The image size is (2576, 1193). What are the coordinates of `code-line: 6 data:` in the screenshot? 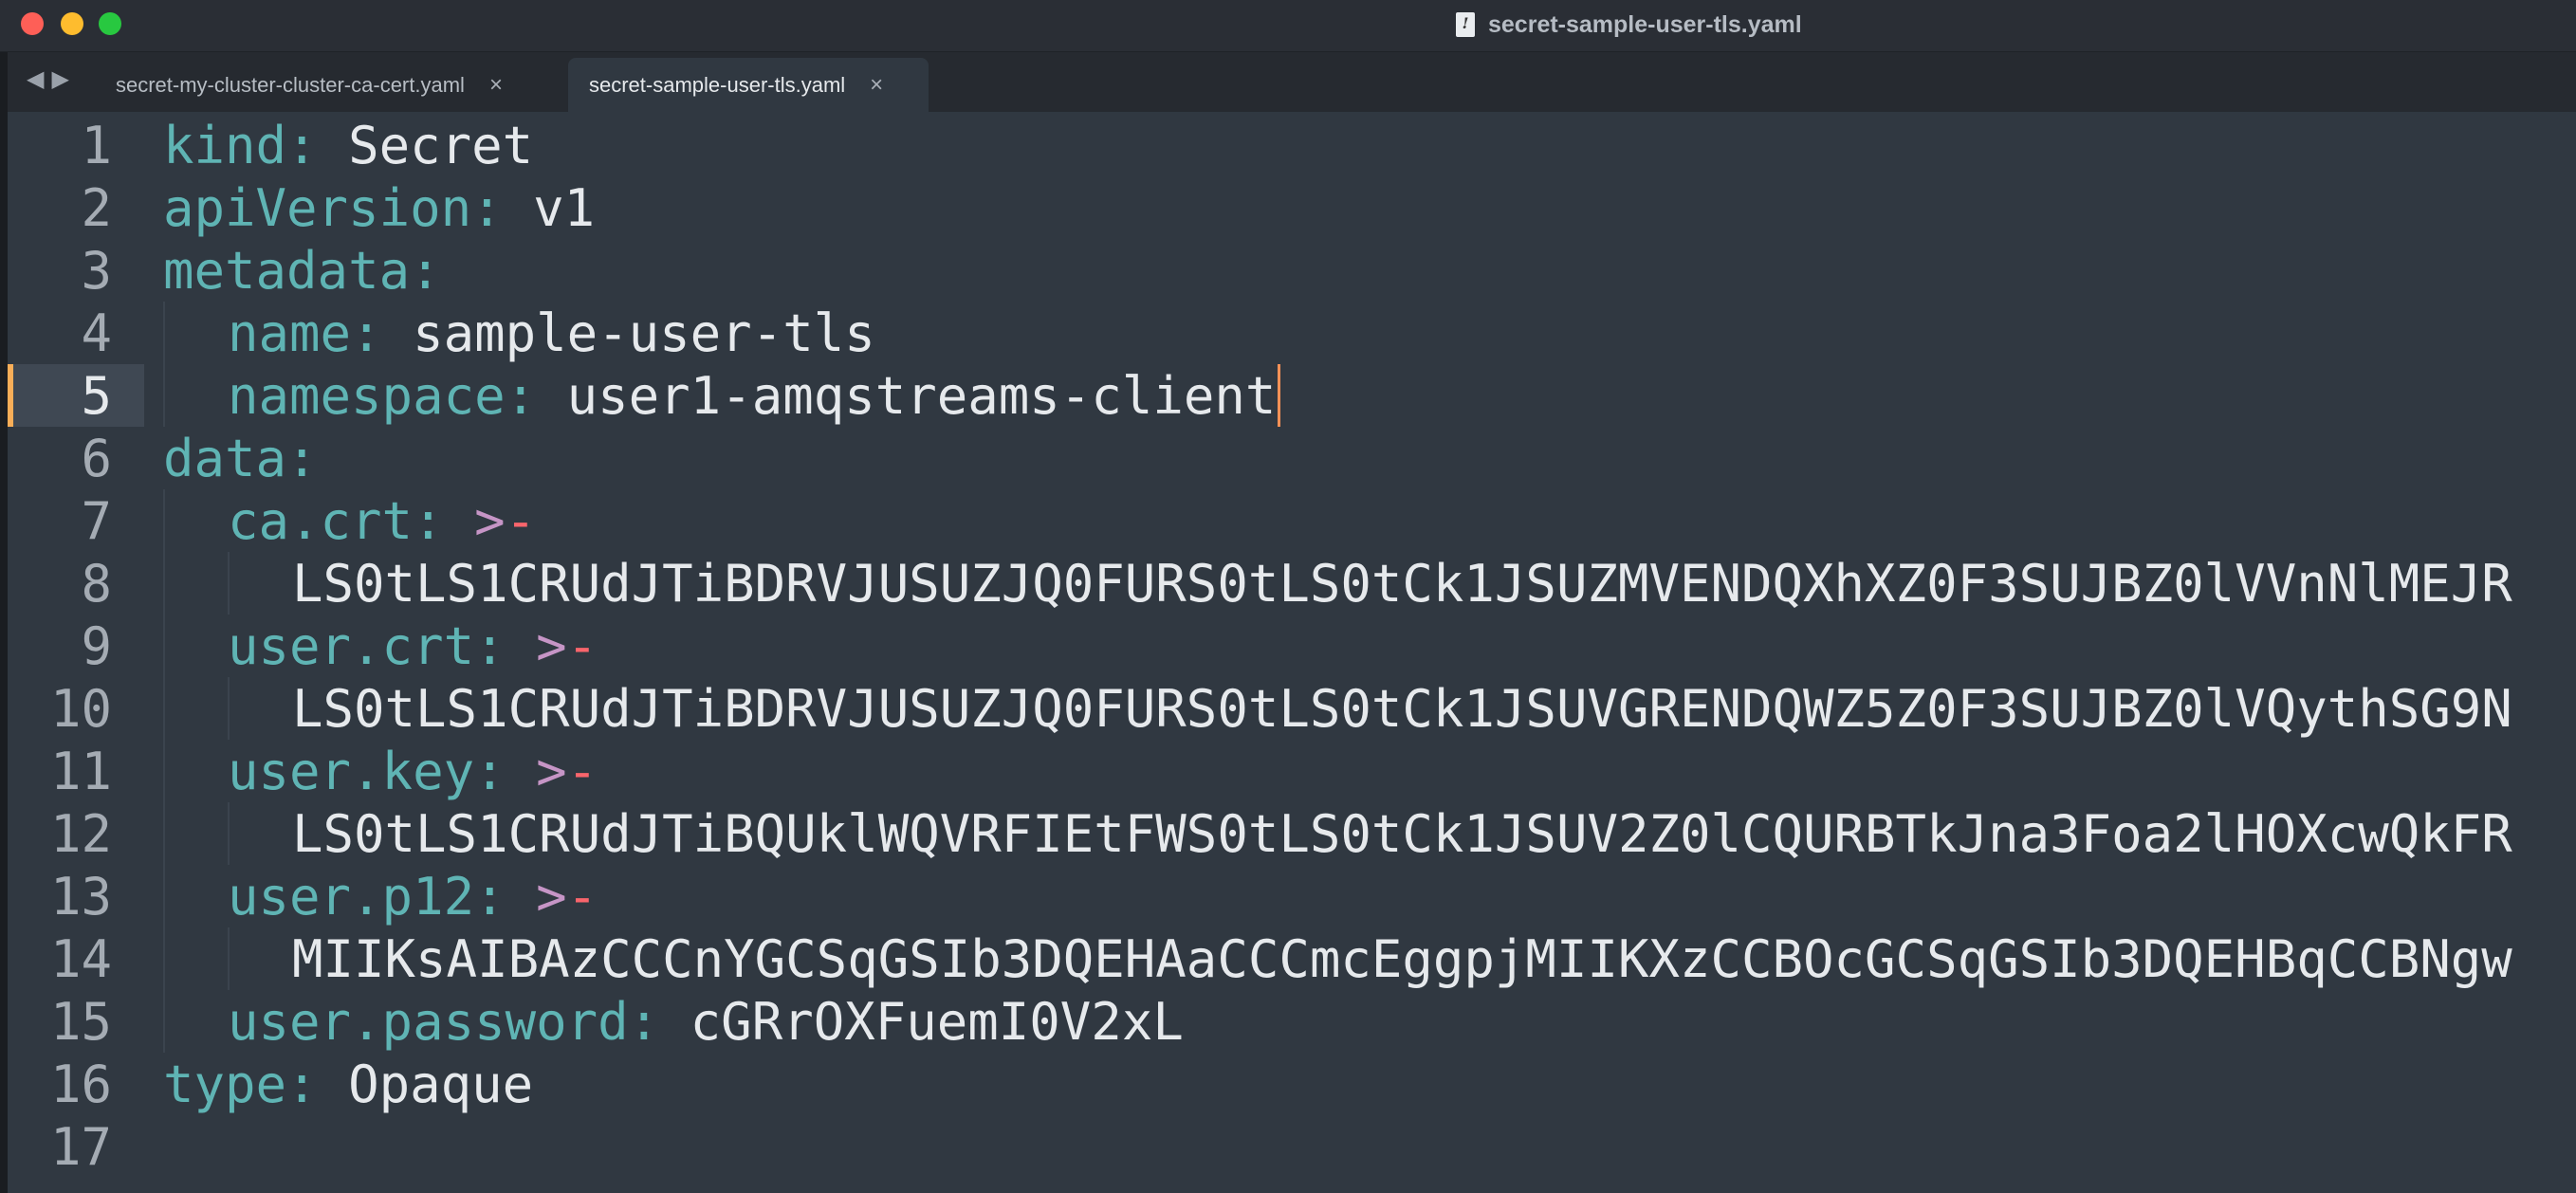 It's located at (1292, 458).